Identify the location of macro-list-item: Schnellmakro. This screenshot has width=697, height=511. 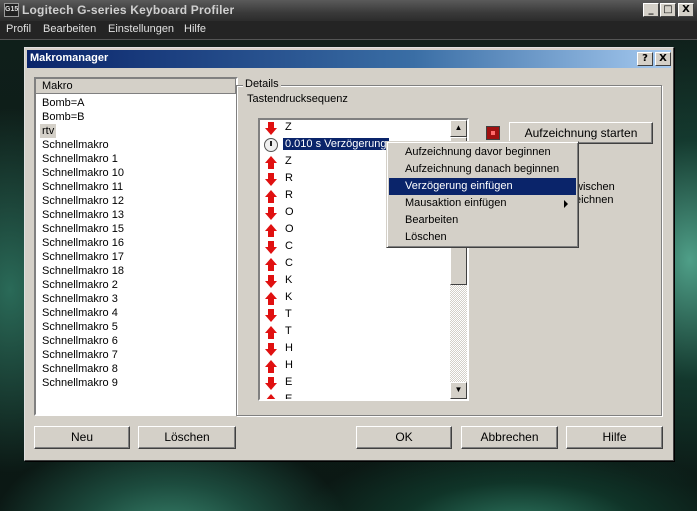
(75, 145).